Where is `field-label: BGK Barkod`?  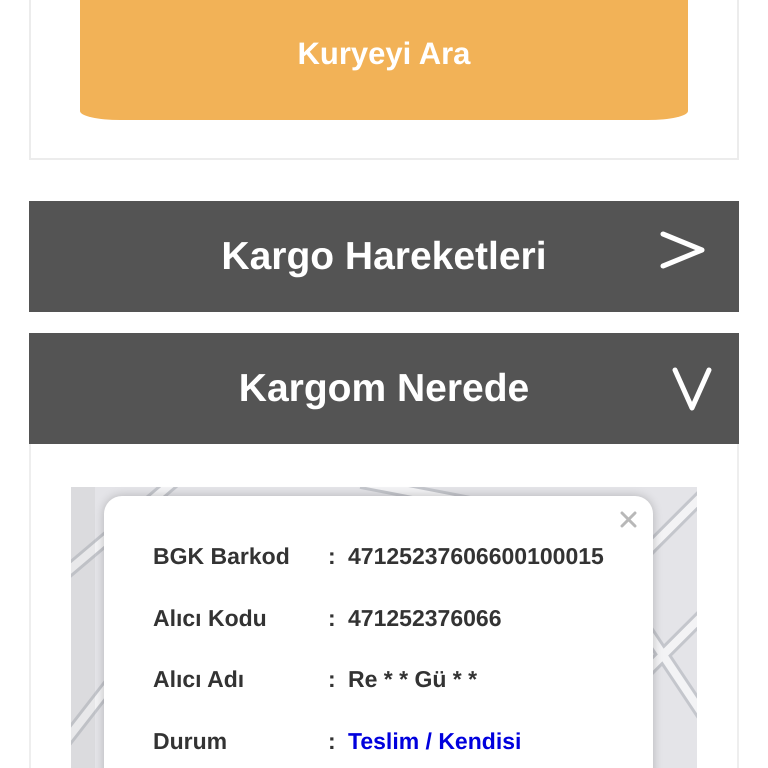 field-label: BGK Barkod is located at coordinates (222, 556).